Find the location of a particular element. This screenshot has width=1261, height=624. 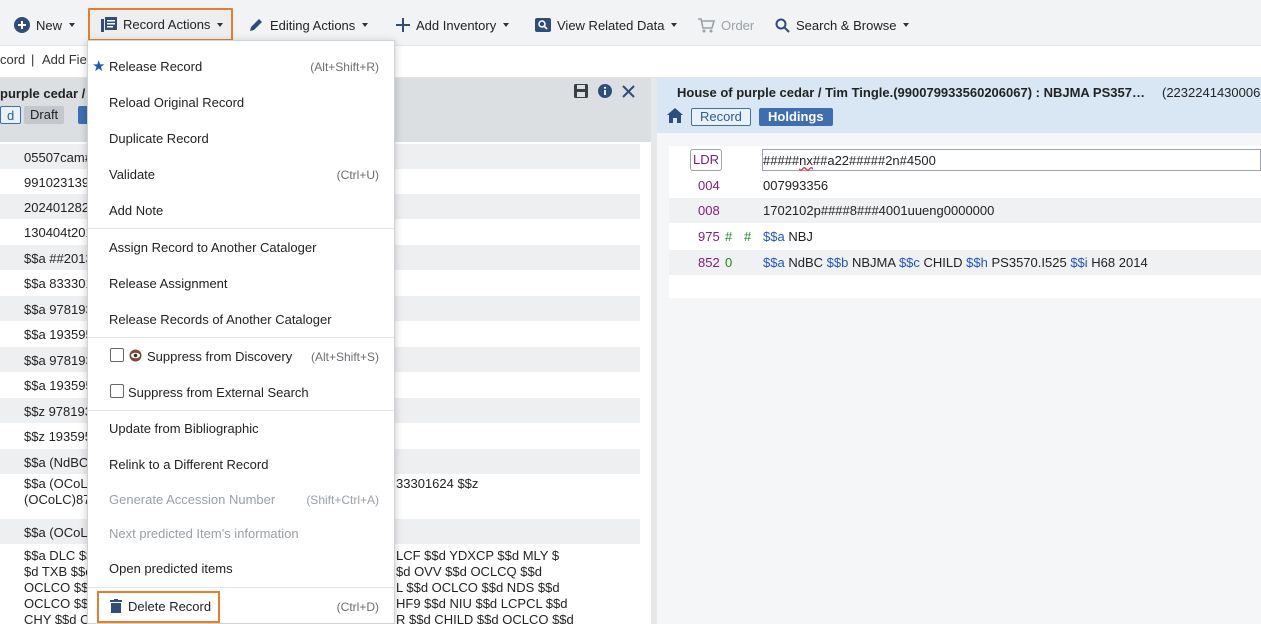

menu-item-shortcut: (Ctrl+U) is located at coordinates (357, 175).